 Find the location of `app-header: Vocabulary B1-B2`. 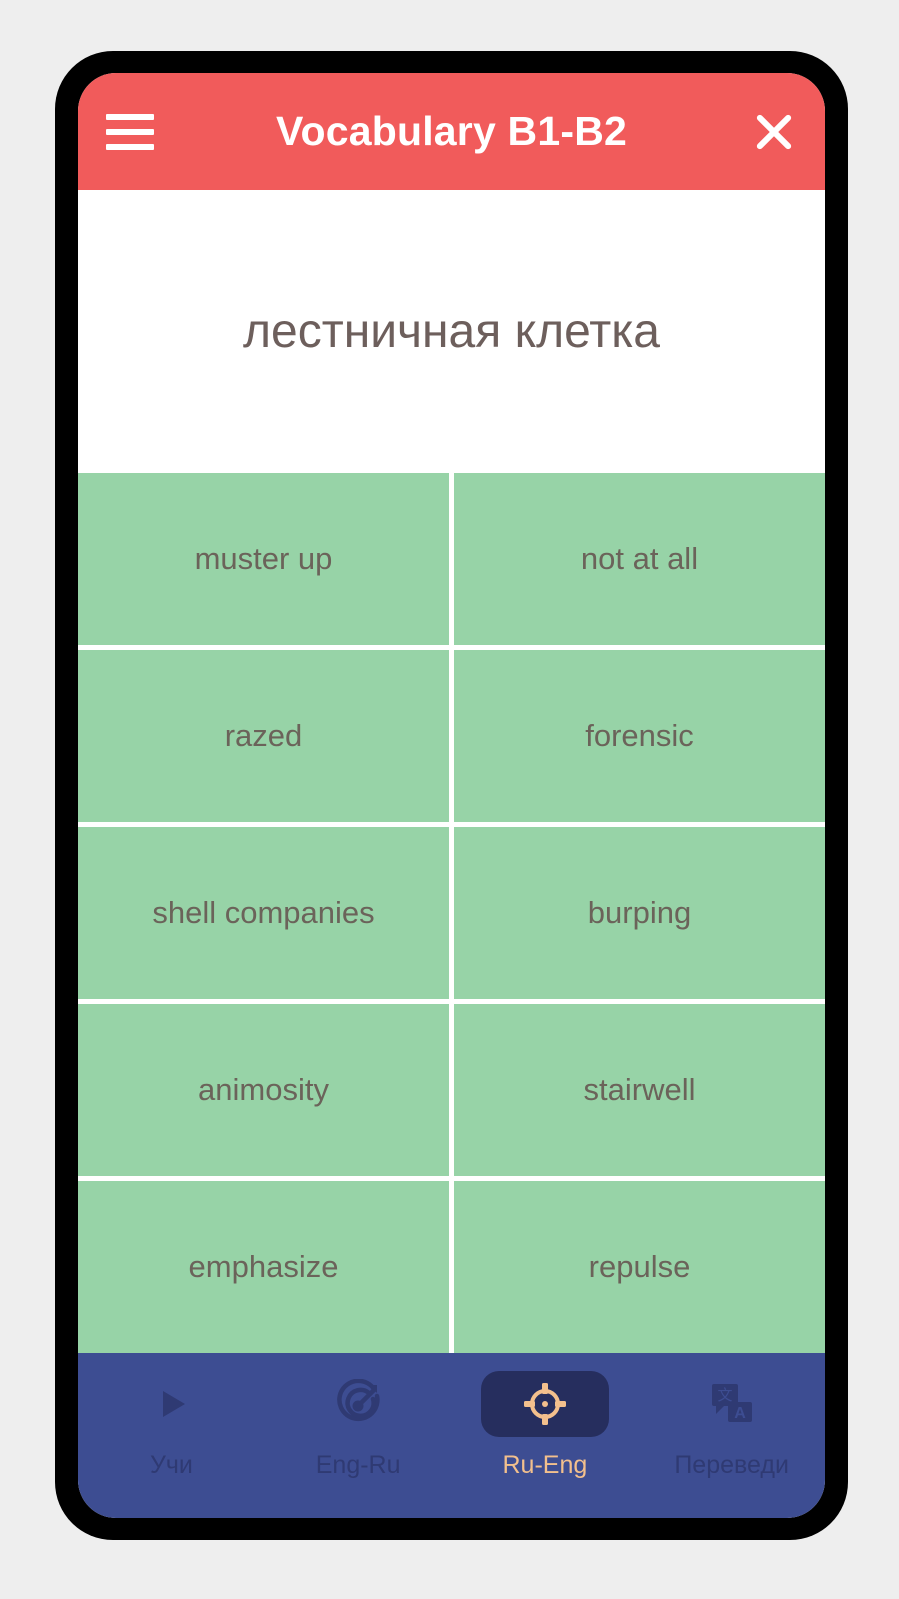

app-header: Vocabulary B1-B2 is located at coordinates (451, 131).